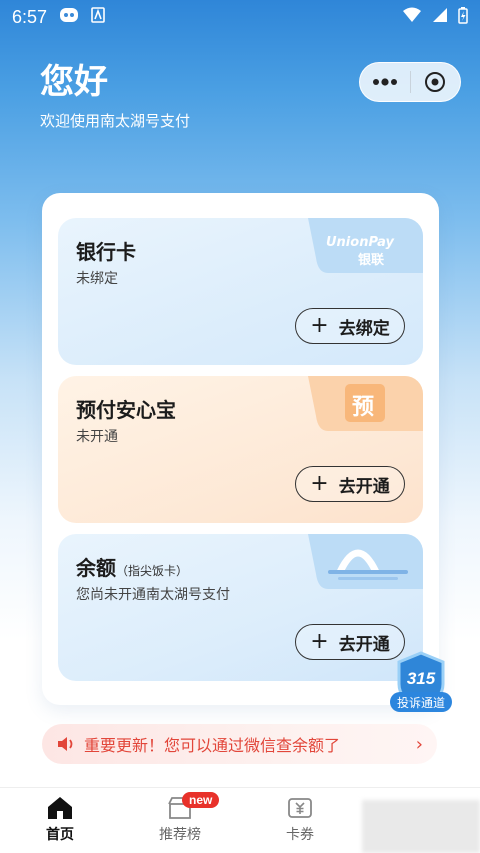 This screenshot has height=853, width=480. I want to click on open-prepaid-button-label: 去开通, so click(364, 486).